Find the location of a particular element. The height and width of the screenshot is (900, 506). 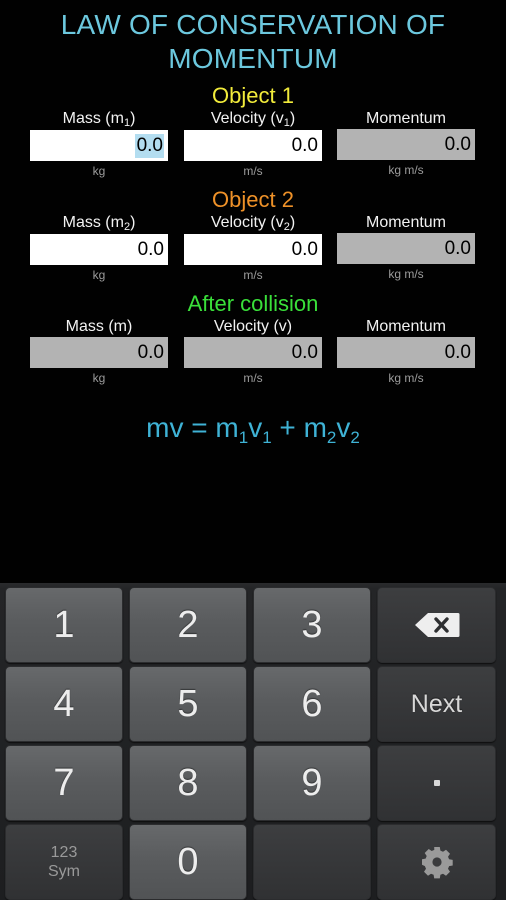

key-symbols: 123 Sym is located at coordinates (64, 862).